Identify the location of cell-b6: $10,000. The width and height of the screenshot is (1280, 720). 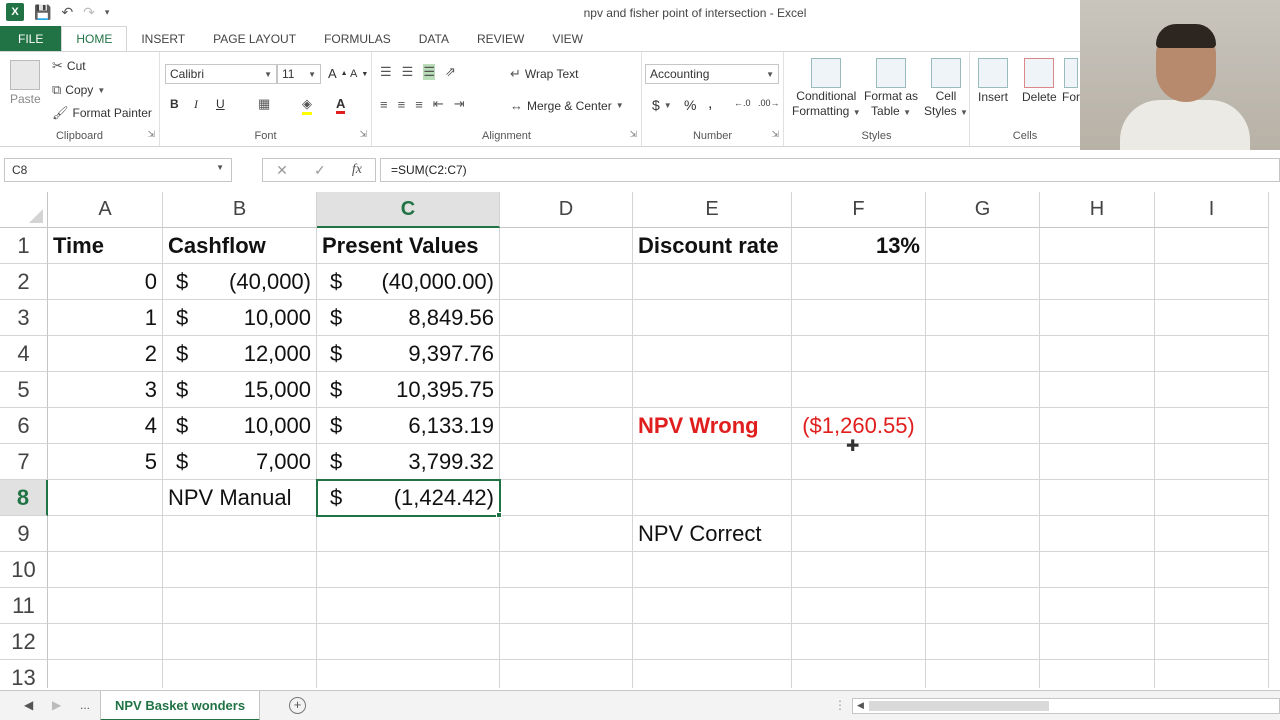
(240, 426).